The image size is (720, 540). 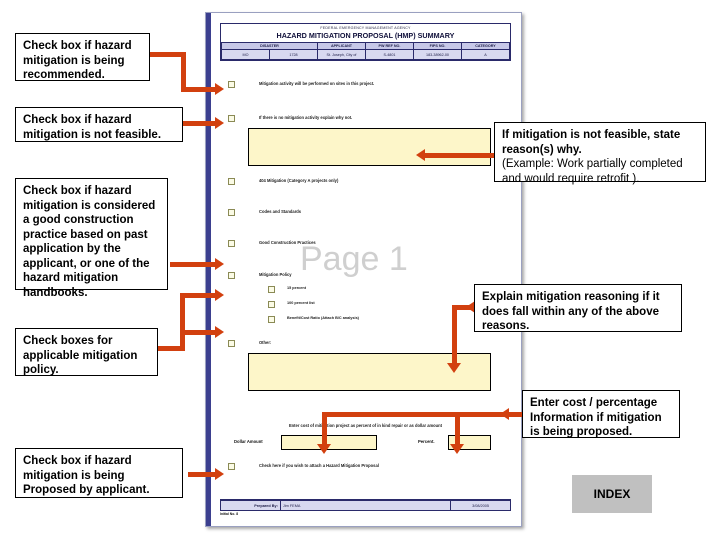 What do you see at coordinates (231, 243) in the screenshot?
I see `checkbox-good-construction` at bounding box center [231, 243].